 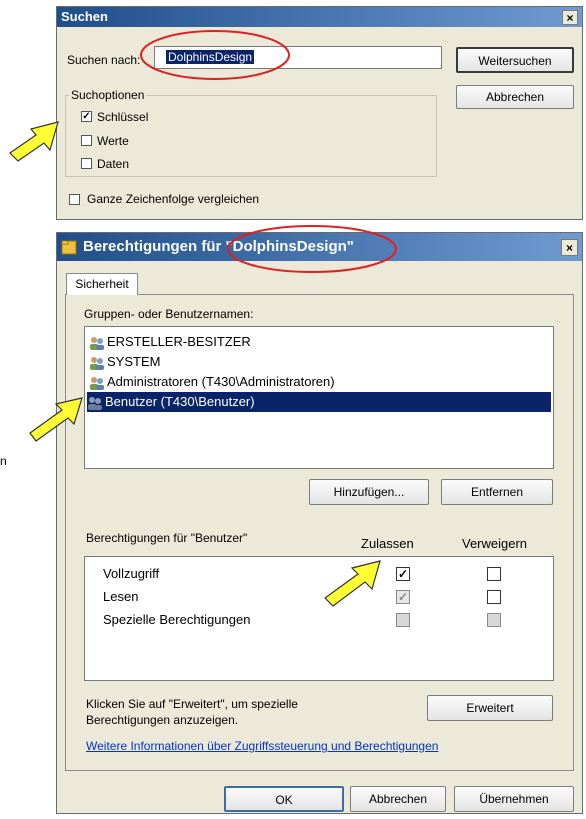 I want to click on tab-label: Sicherheit, so click(x=102, y=284).